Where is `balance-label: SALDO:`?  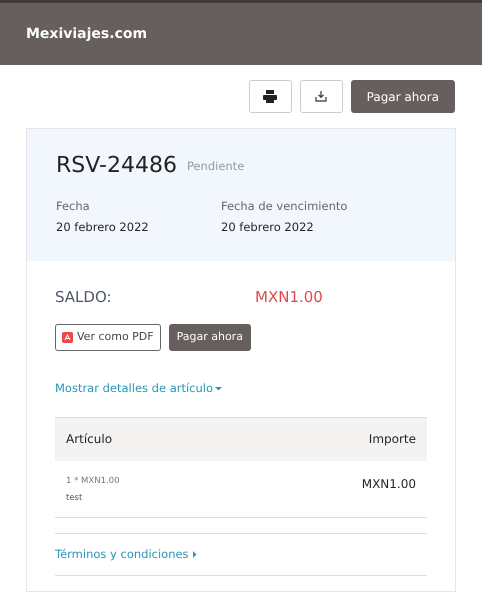
balance-label: SALDO: is located at coordinates (84, 297).